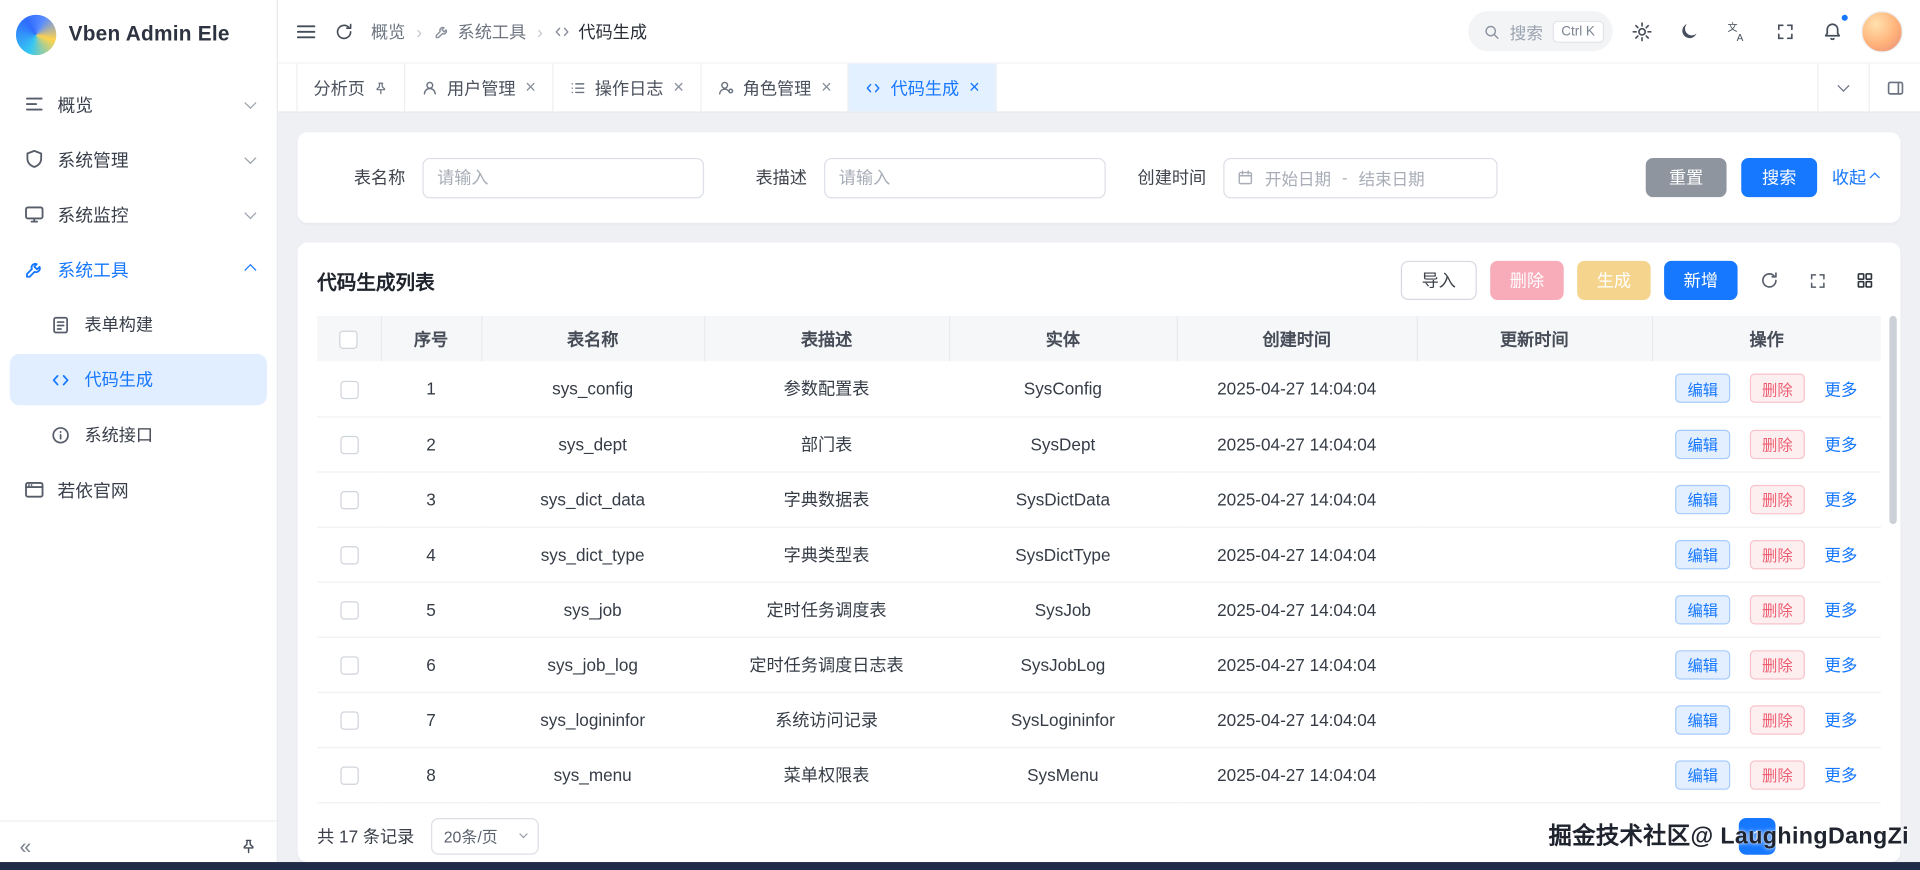 The image size is (1920, 870). Describe the element at coordinates (306, 31) in the screenshot. I see `hamburger-icon` at that location.